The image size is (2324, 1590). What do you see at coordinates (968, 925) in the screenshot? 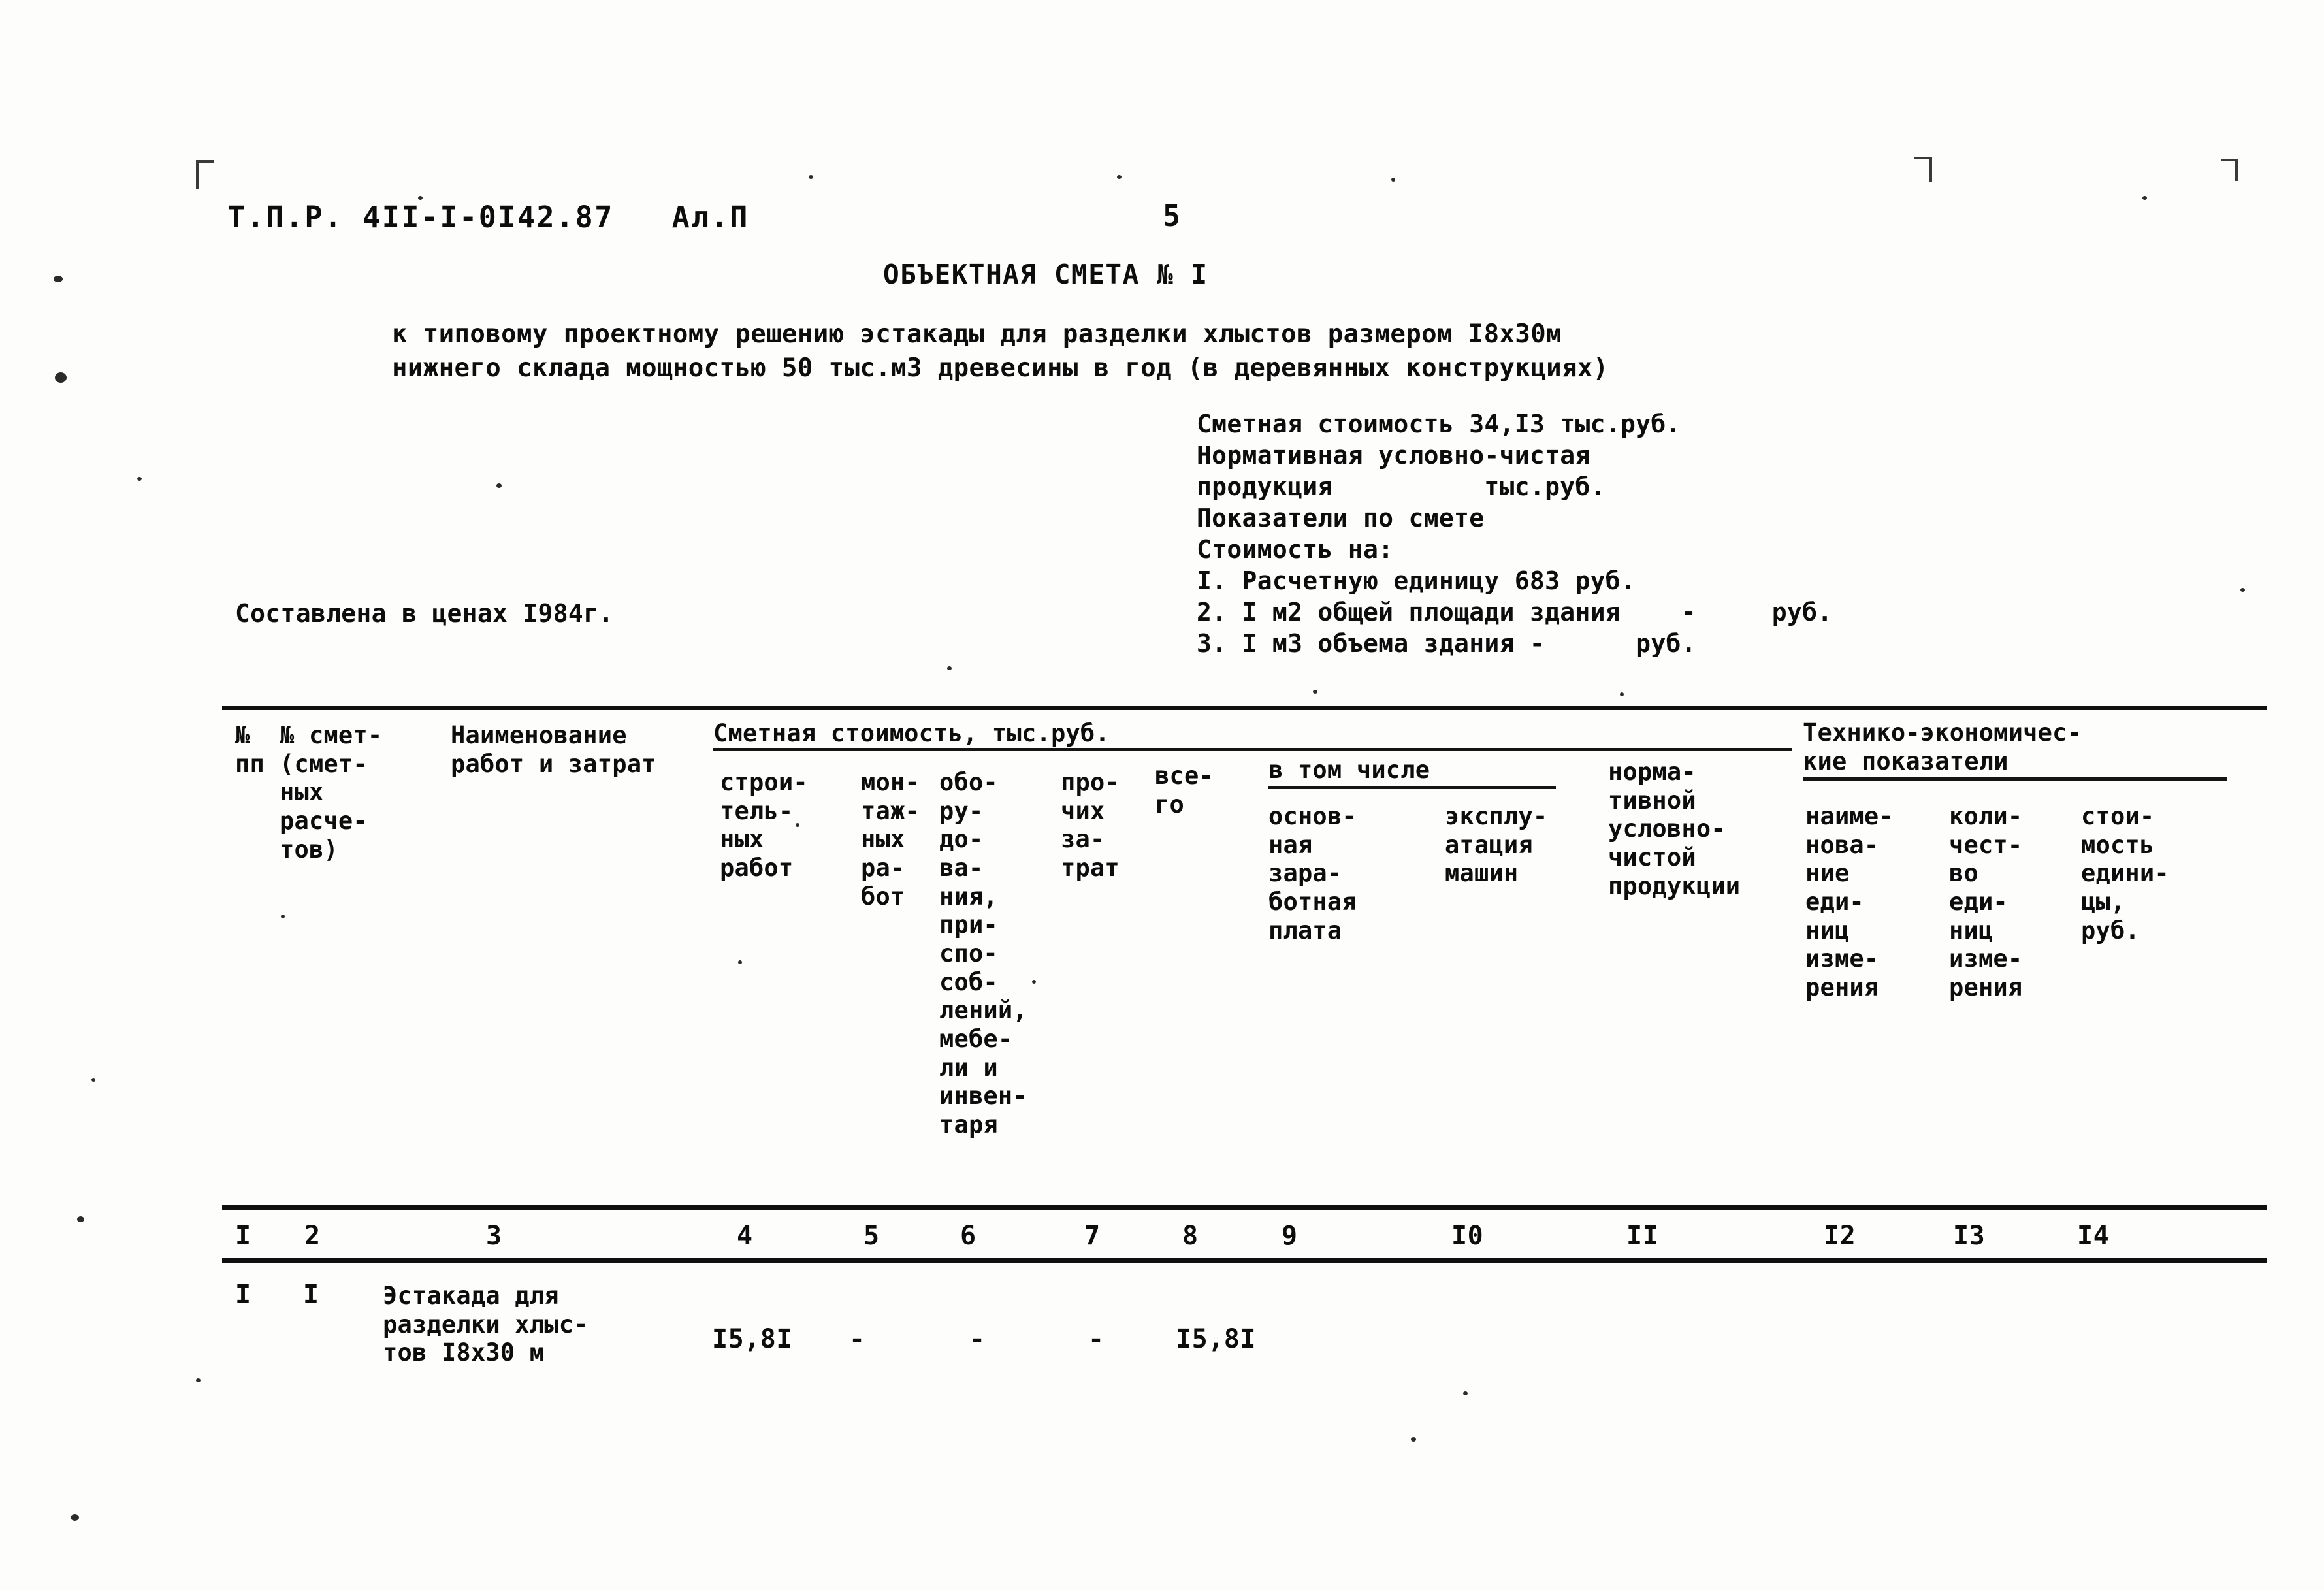
I see `col-header-6-line-6: при-` at bounding box center [968, 925].